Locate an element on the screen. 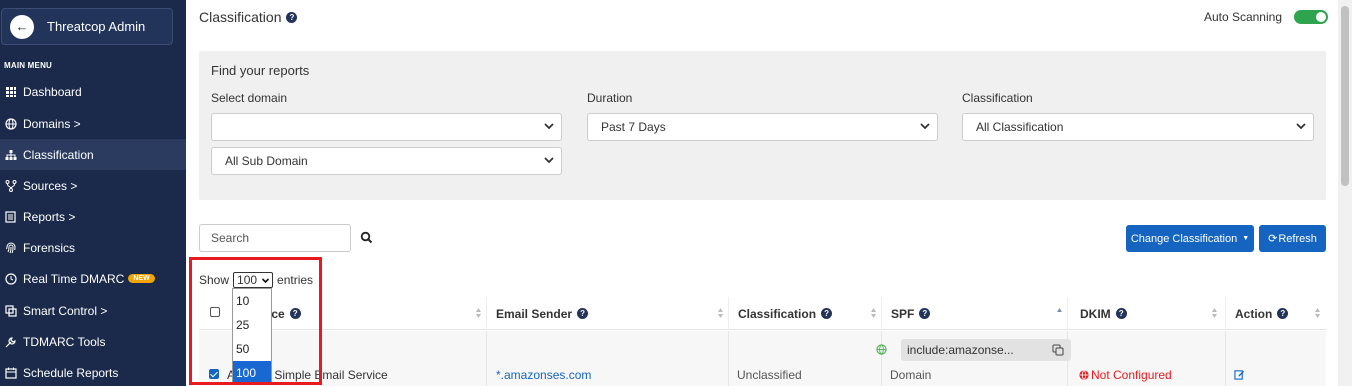 This screenshot has height=386, width=1352. sidebar-item-sources: Sources > is located at coordinates (93, 185).